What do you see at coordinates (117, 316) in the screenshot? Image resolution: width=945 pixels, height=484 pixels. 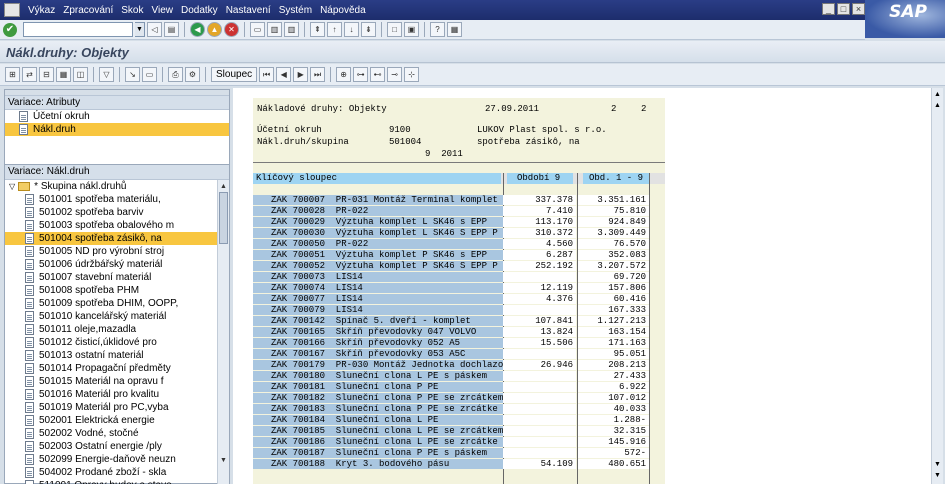 I see `list-item: 501010 kancelářský materiál` at bounding box center [117, 316].